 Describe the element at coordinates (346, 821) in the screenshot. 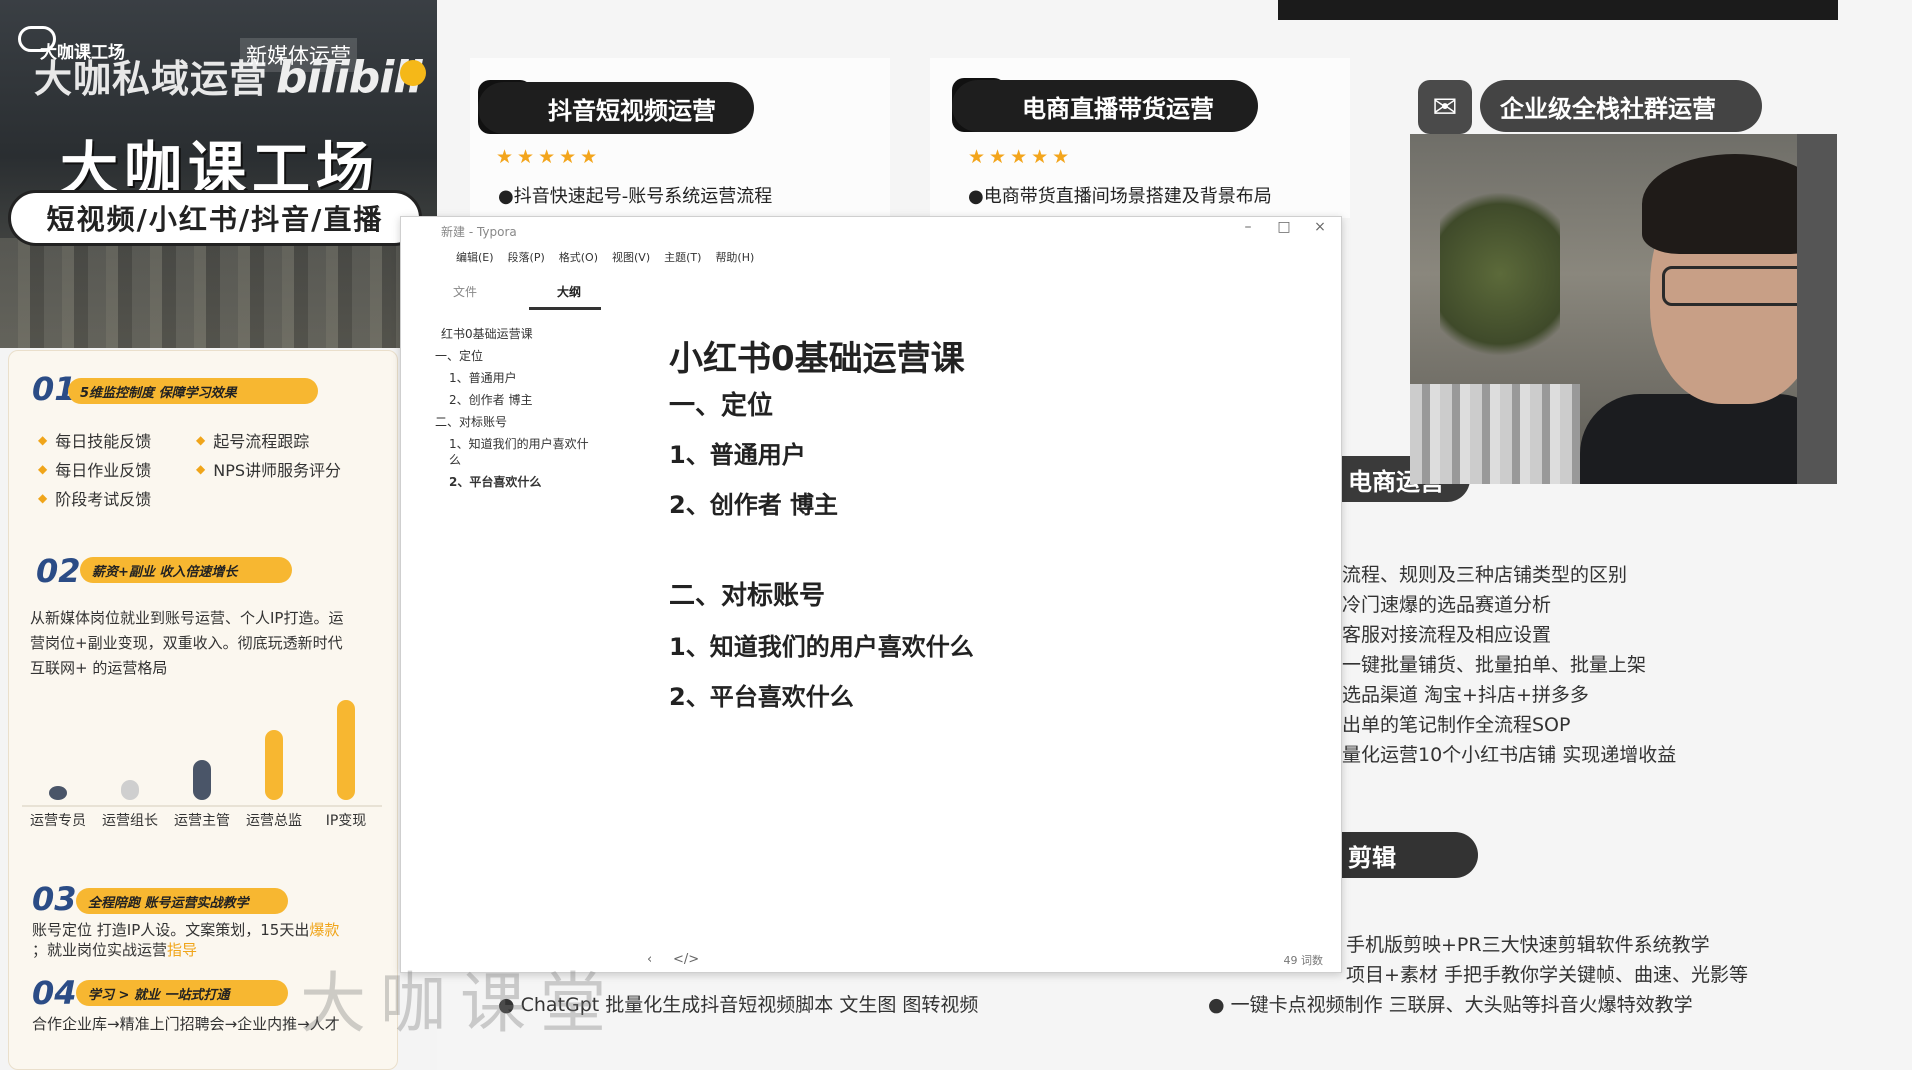

I see `chart-x-label: IP变现` at that location.